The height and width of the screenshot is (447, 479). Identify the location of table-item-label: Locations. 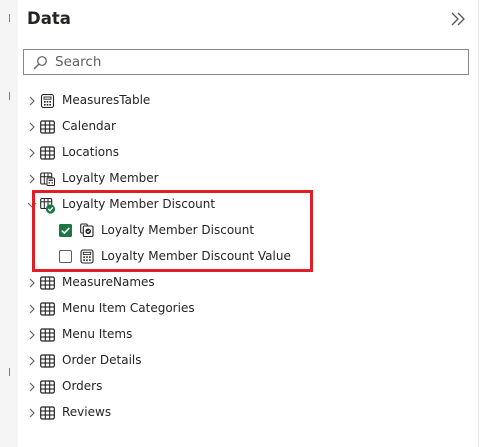
(91, 152).